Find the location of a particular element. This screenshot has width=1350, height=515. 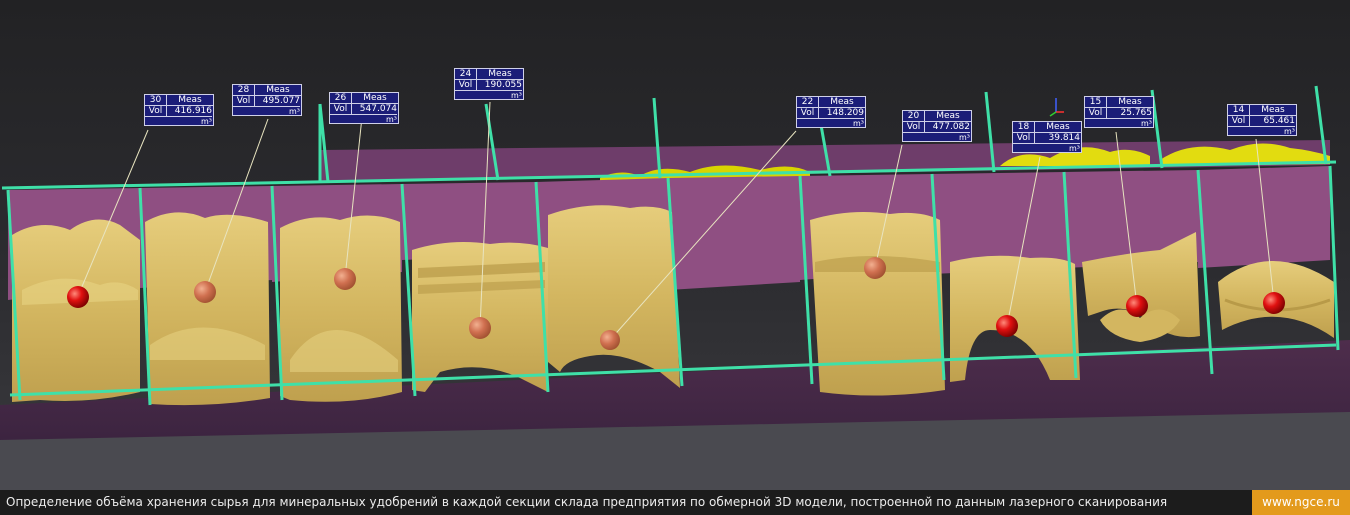

measurement-tag-22: 22 Meas Vol 148.209 m³ is located at coordinates (831, 112).